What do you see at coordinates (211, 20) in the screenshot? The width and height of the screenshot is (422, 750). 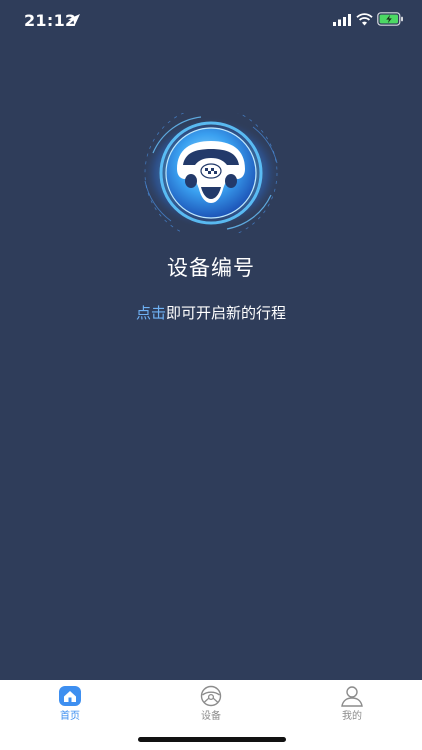 I see `status-bar: 21:12` at bounding box center [211, 20].